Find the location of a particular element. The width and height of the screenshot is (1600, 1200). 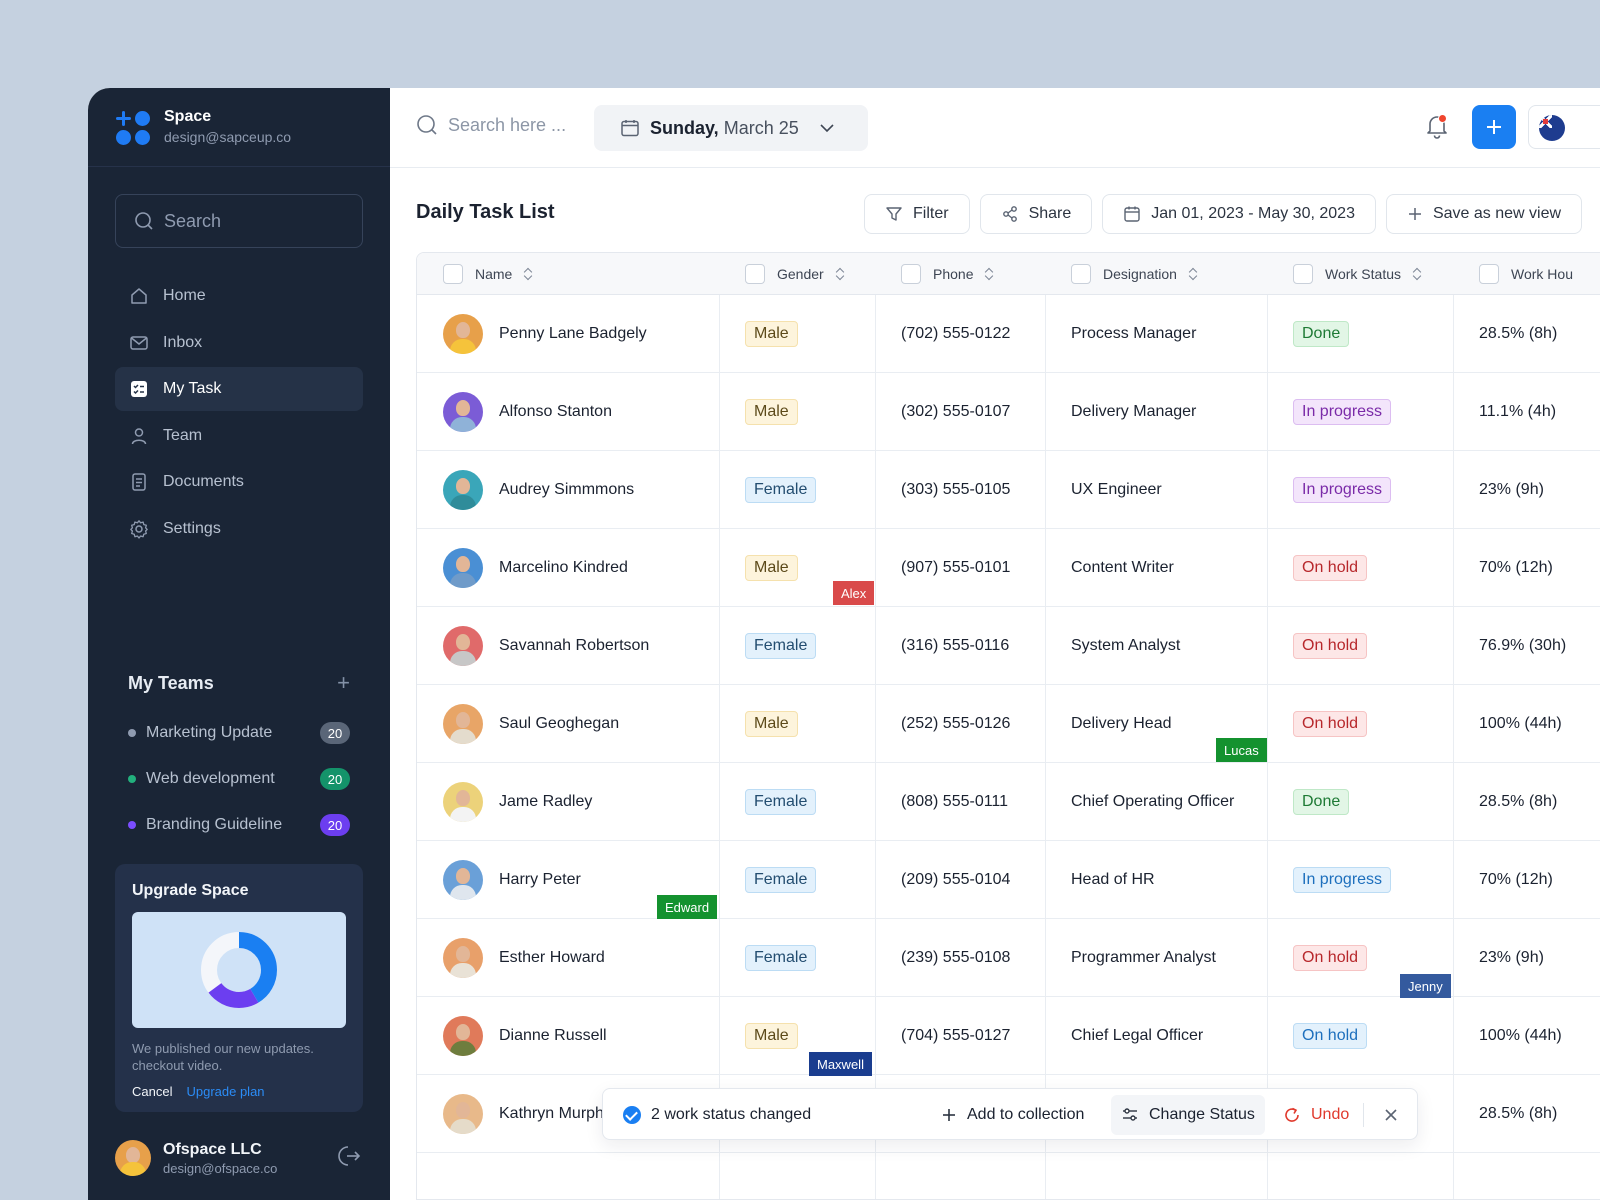

collaborator-cursor-tag: Edward is located at coordinates (687, 907).